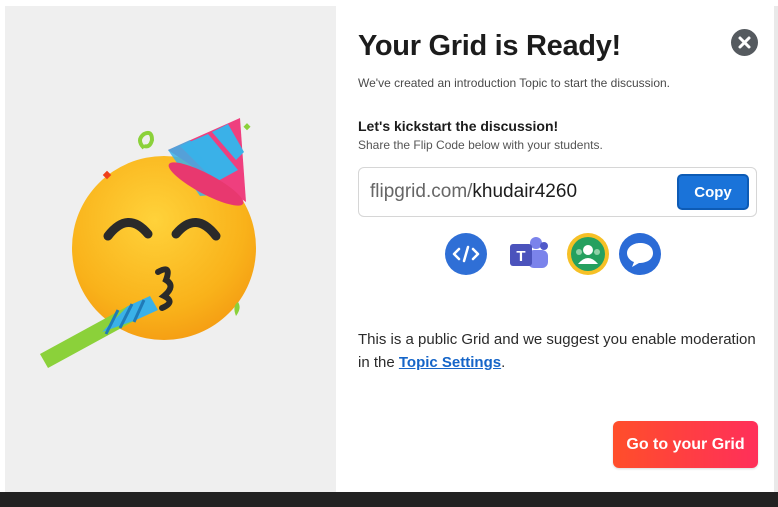 The width and height of the screenshot is (778, 507). I want to click on close-icon, so click(744, 42).